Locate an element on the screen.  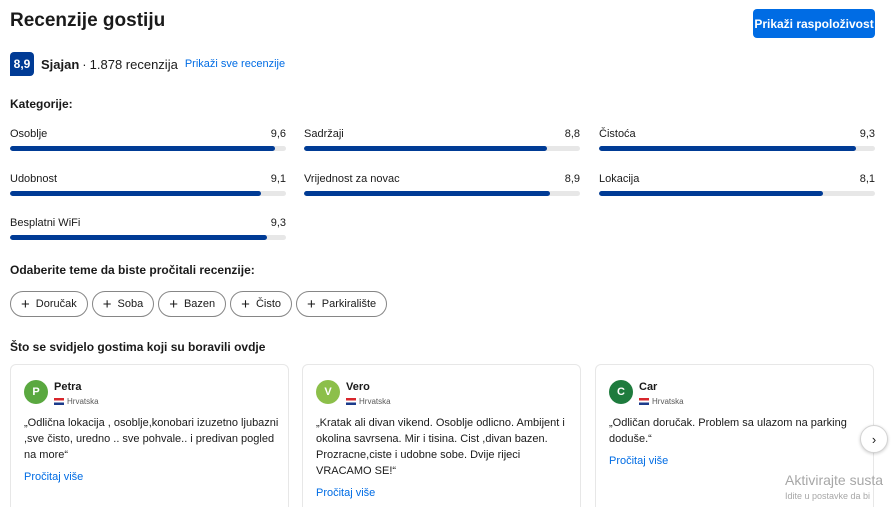
category-score: 9,6 is located at coordinates (278, 134).